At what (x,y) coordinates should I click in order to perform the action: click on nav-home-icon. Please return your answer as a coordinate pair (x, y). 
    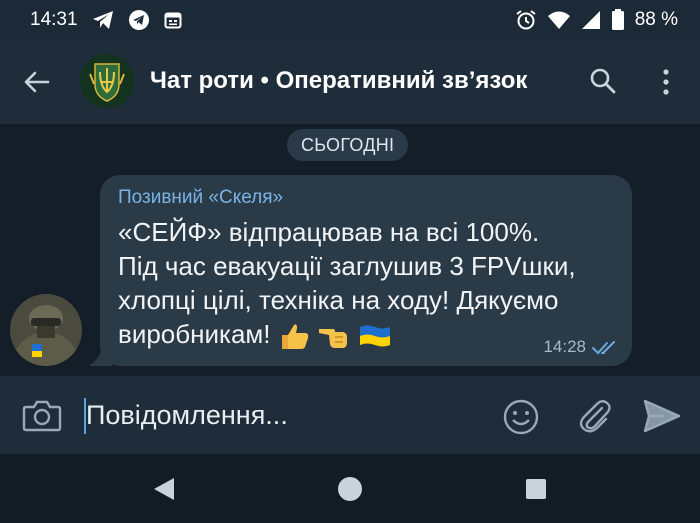
    Looking at the image, I should click on (350, 489).